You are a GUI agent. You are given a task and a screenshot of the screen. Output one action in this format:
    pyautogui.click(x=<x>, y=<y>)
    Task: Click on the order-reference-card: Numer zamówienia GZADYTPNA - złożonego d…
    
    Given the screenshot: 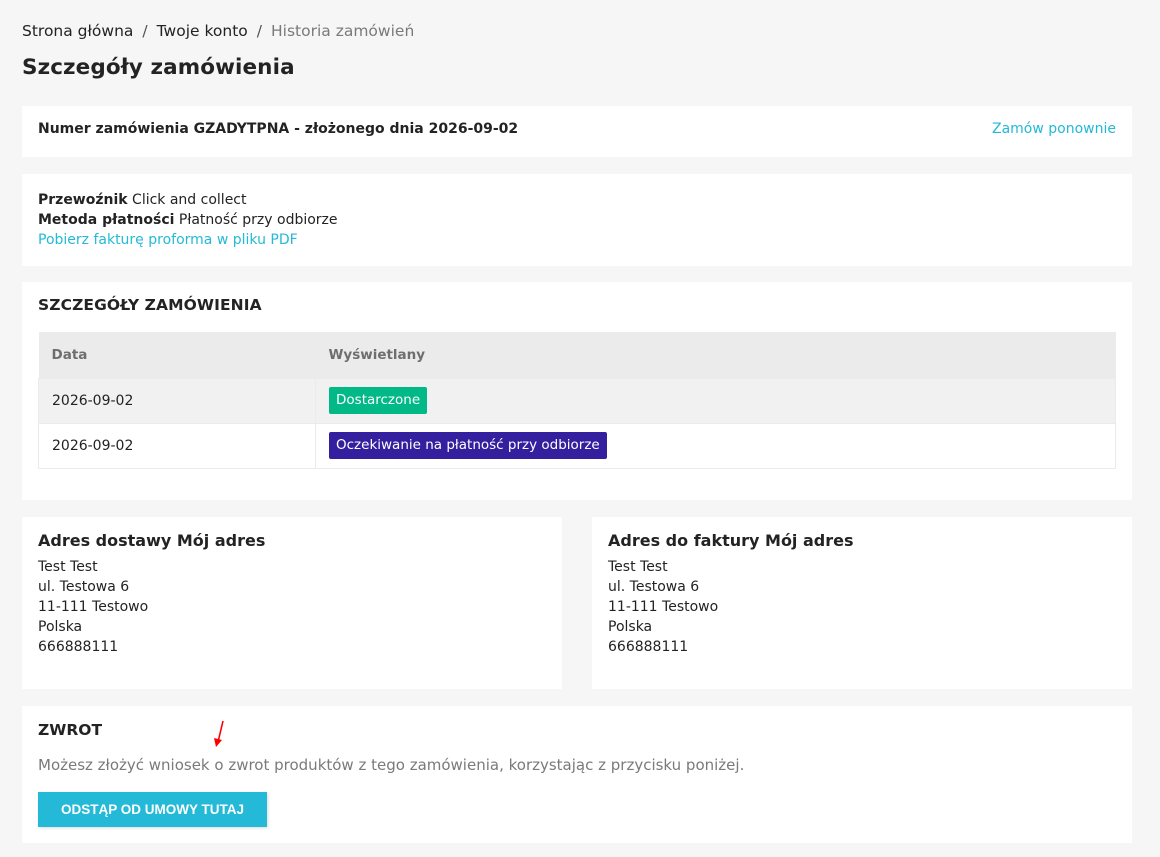 What is the action you would take?
    pyautogui.click(x=577, y=131)
    